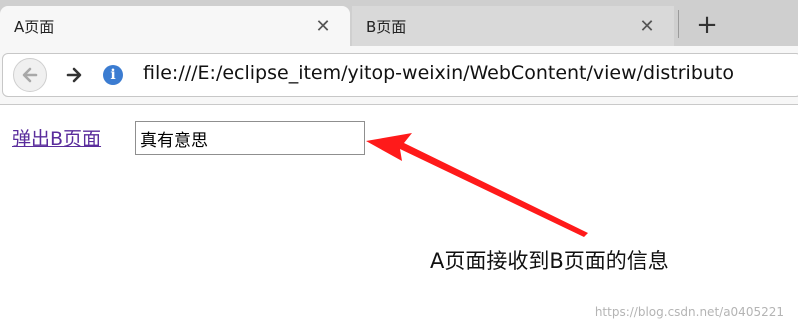 The width and height of the screenshot is (798, 327). Describe the element at coordinates (386, 26) in the screenshot. I see `tab-b-label: B页面` at that location.